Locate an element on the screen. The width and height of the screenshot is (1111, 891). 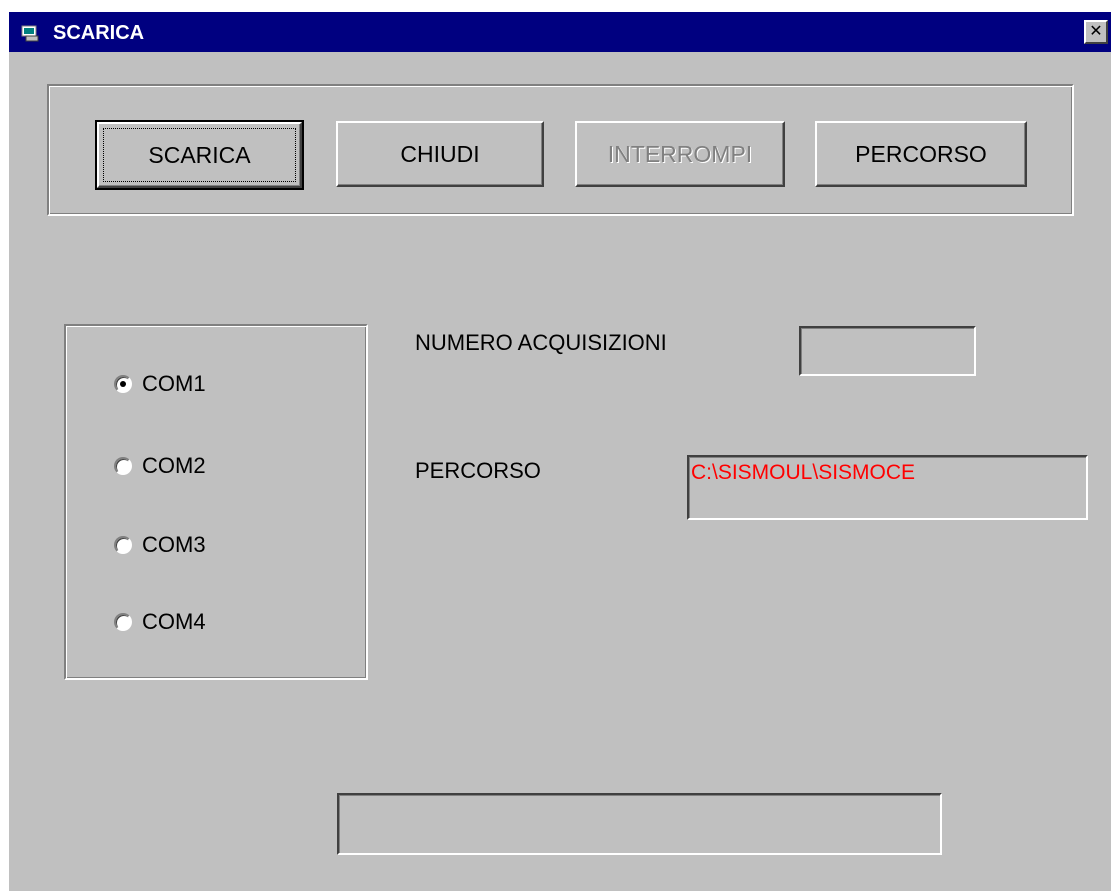
radio-label: COM1 is located at coordinates (174, 383).